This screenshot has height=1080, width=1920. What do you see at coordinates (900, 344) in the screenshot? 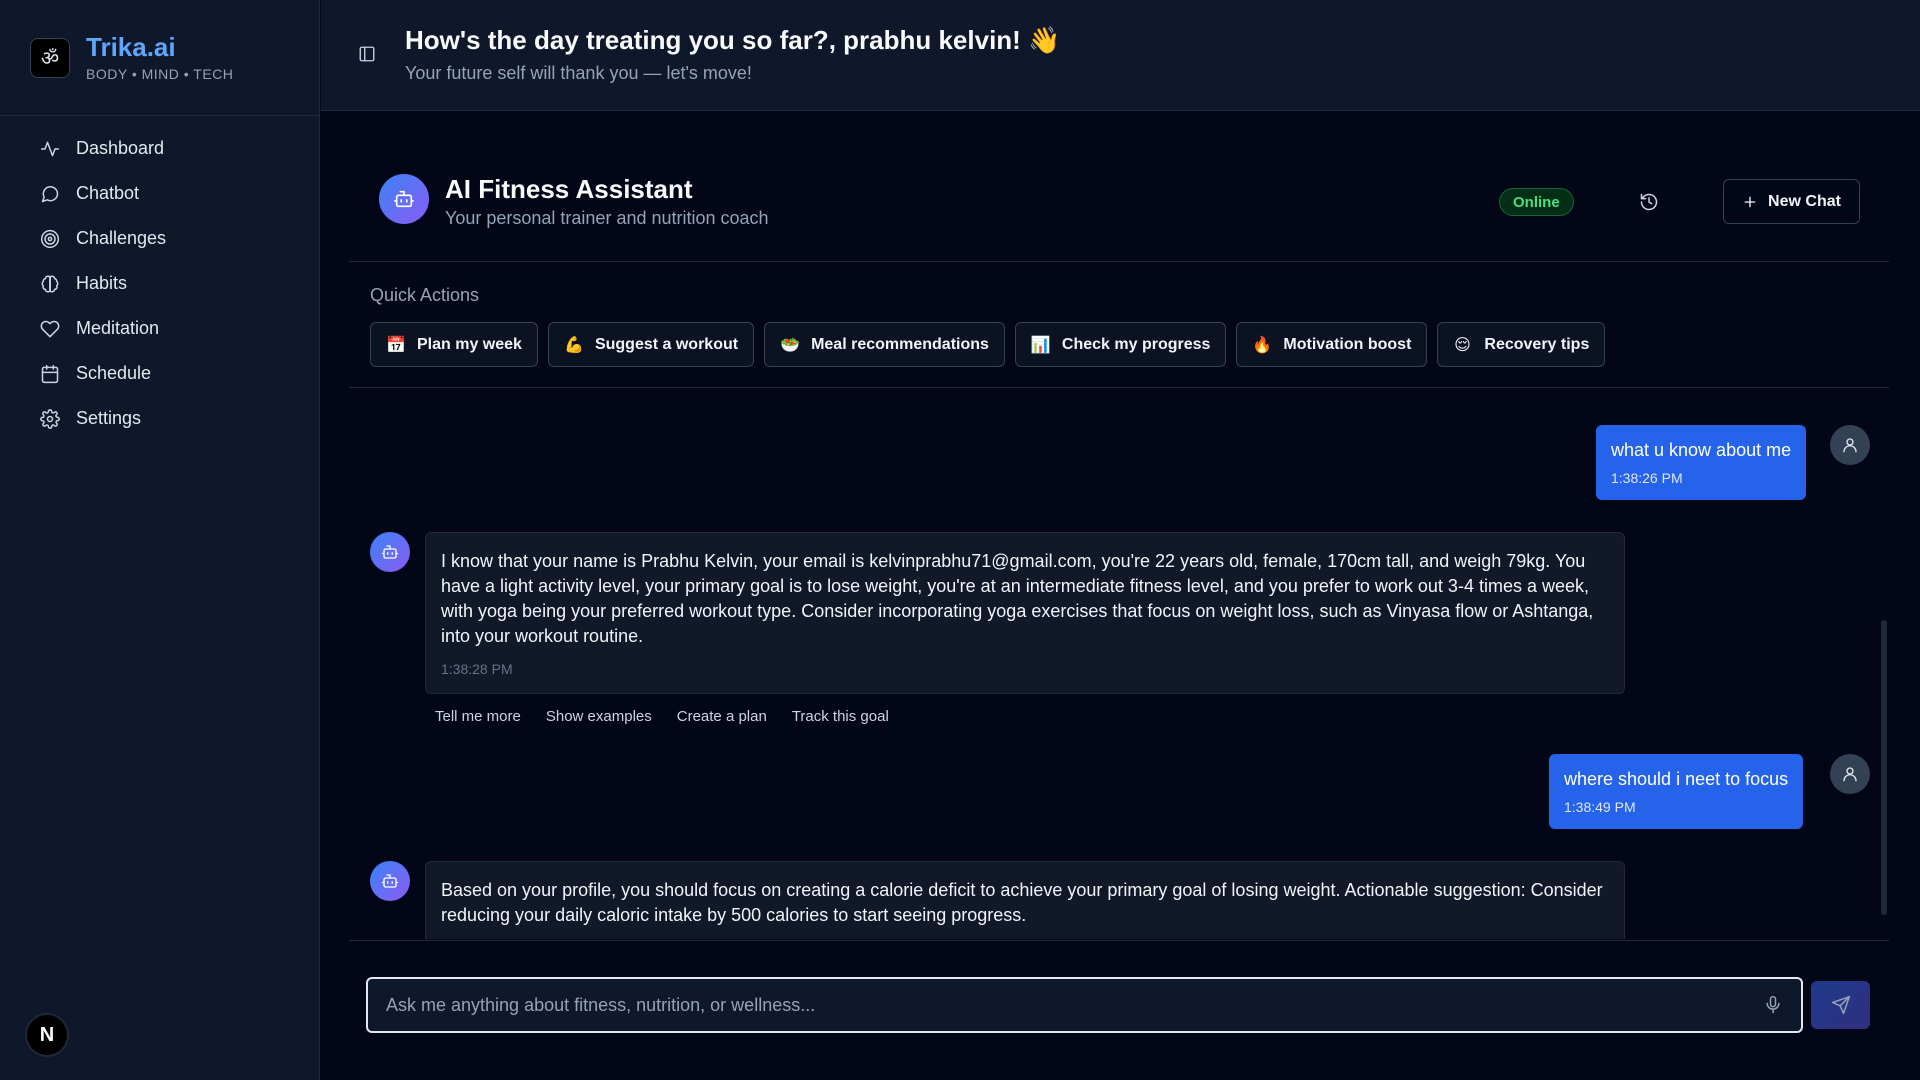
I see `quick-action-label: Meal recommendations` at bounding box center [900, 344].